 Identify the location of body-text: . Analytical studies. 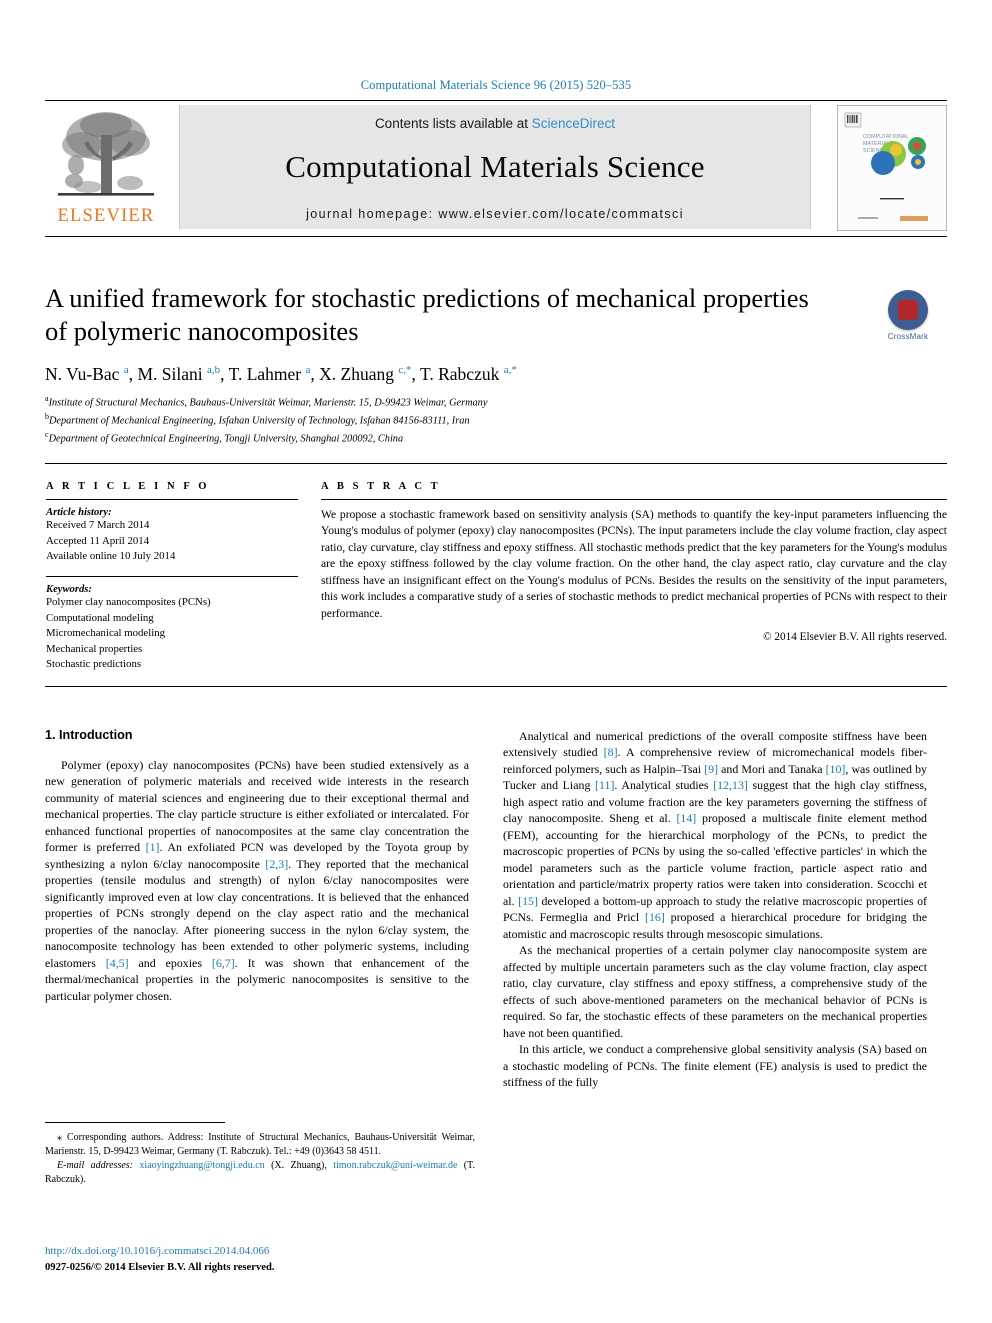
(664, 785).